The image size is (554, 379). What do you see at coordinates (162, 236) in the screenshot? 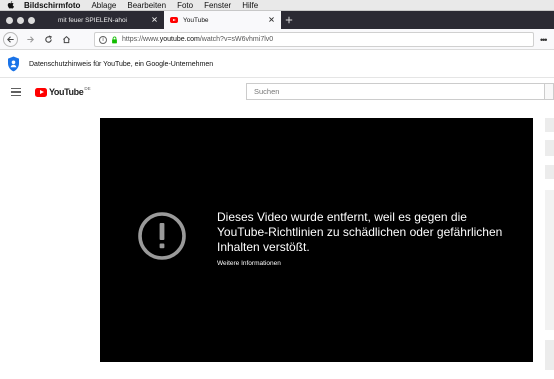
I see `alert-icon` at bounding box center [162, 236].